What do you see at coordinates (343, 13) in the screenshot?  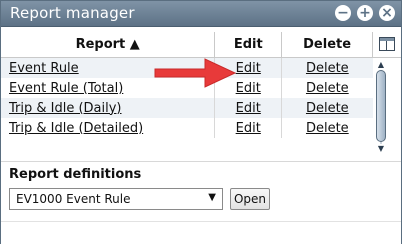 I see `minimize-icon: −` at bounding box center [343, 13].